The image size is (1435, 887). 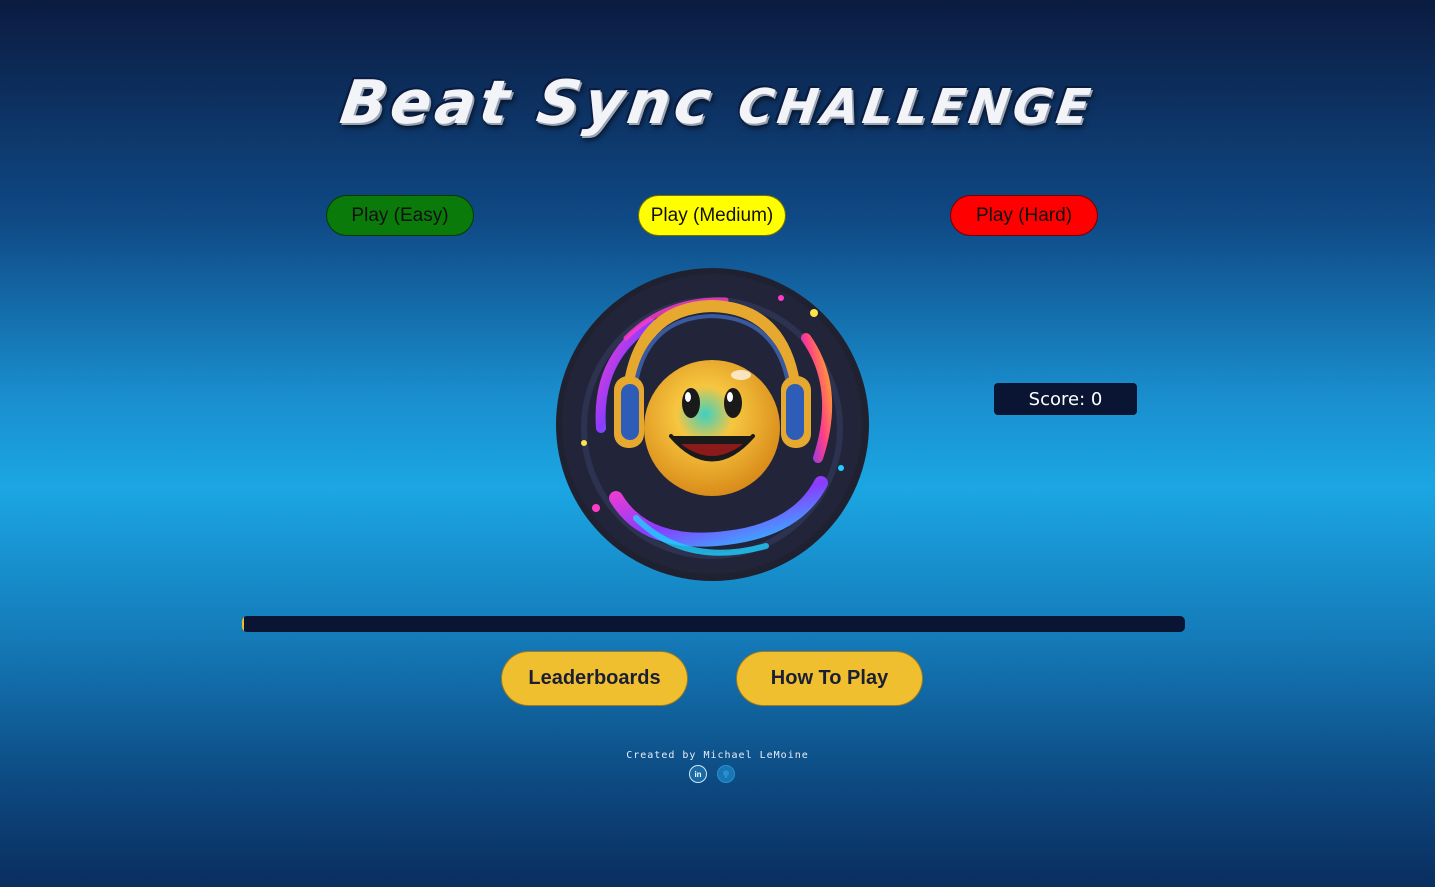 I want to click on play-hard-button: Play (Hard), so click(x=1024, y=215).